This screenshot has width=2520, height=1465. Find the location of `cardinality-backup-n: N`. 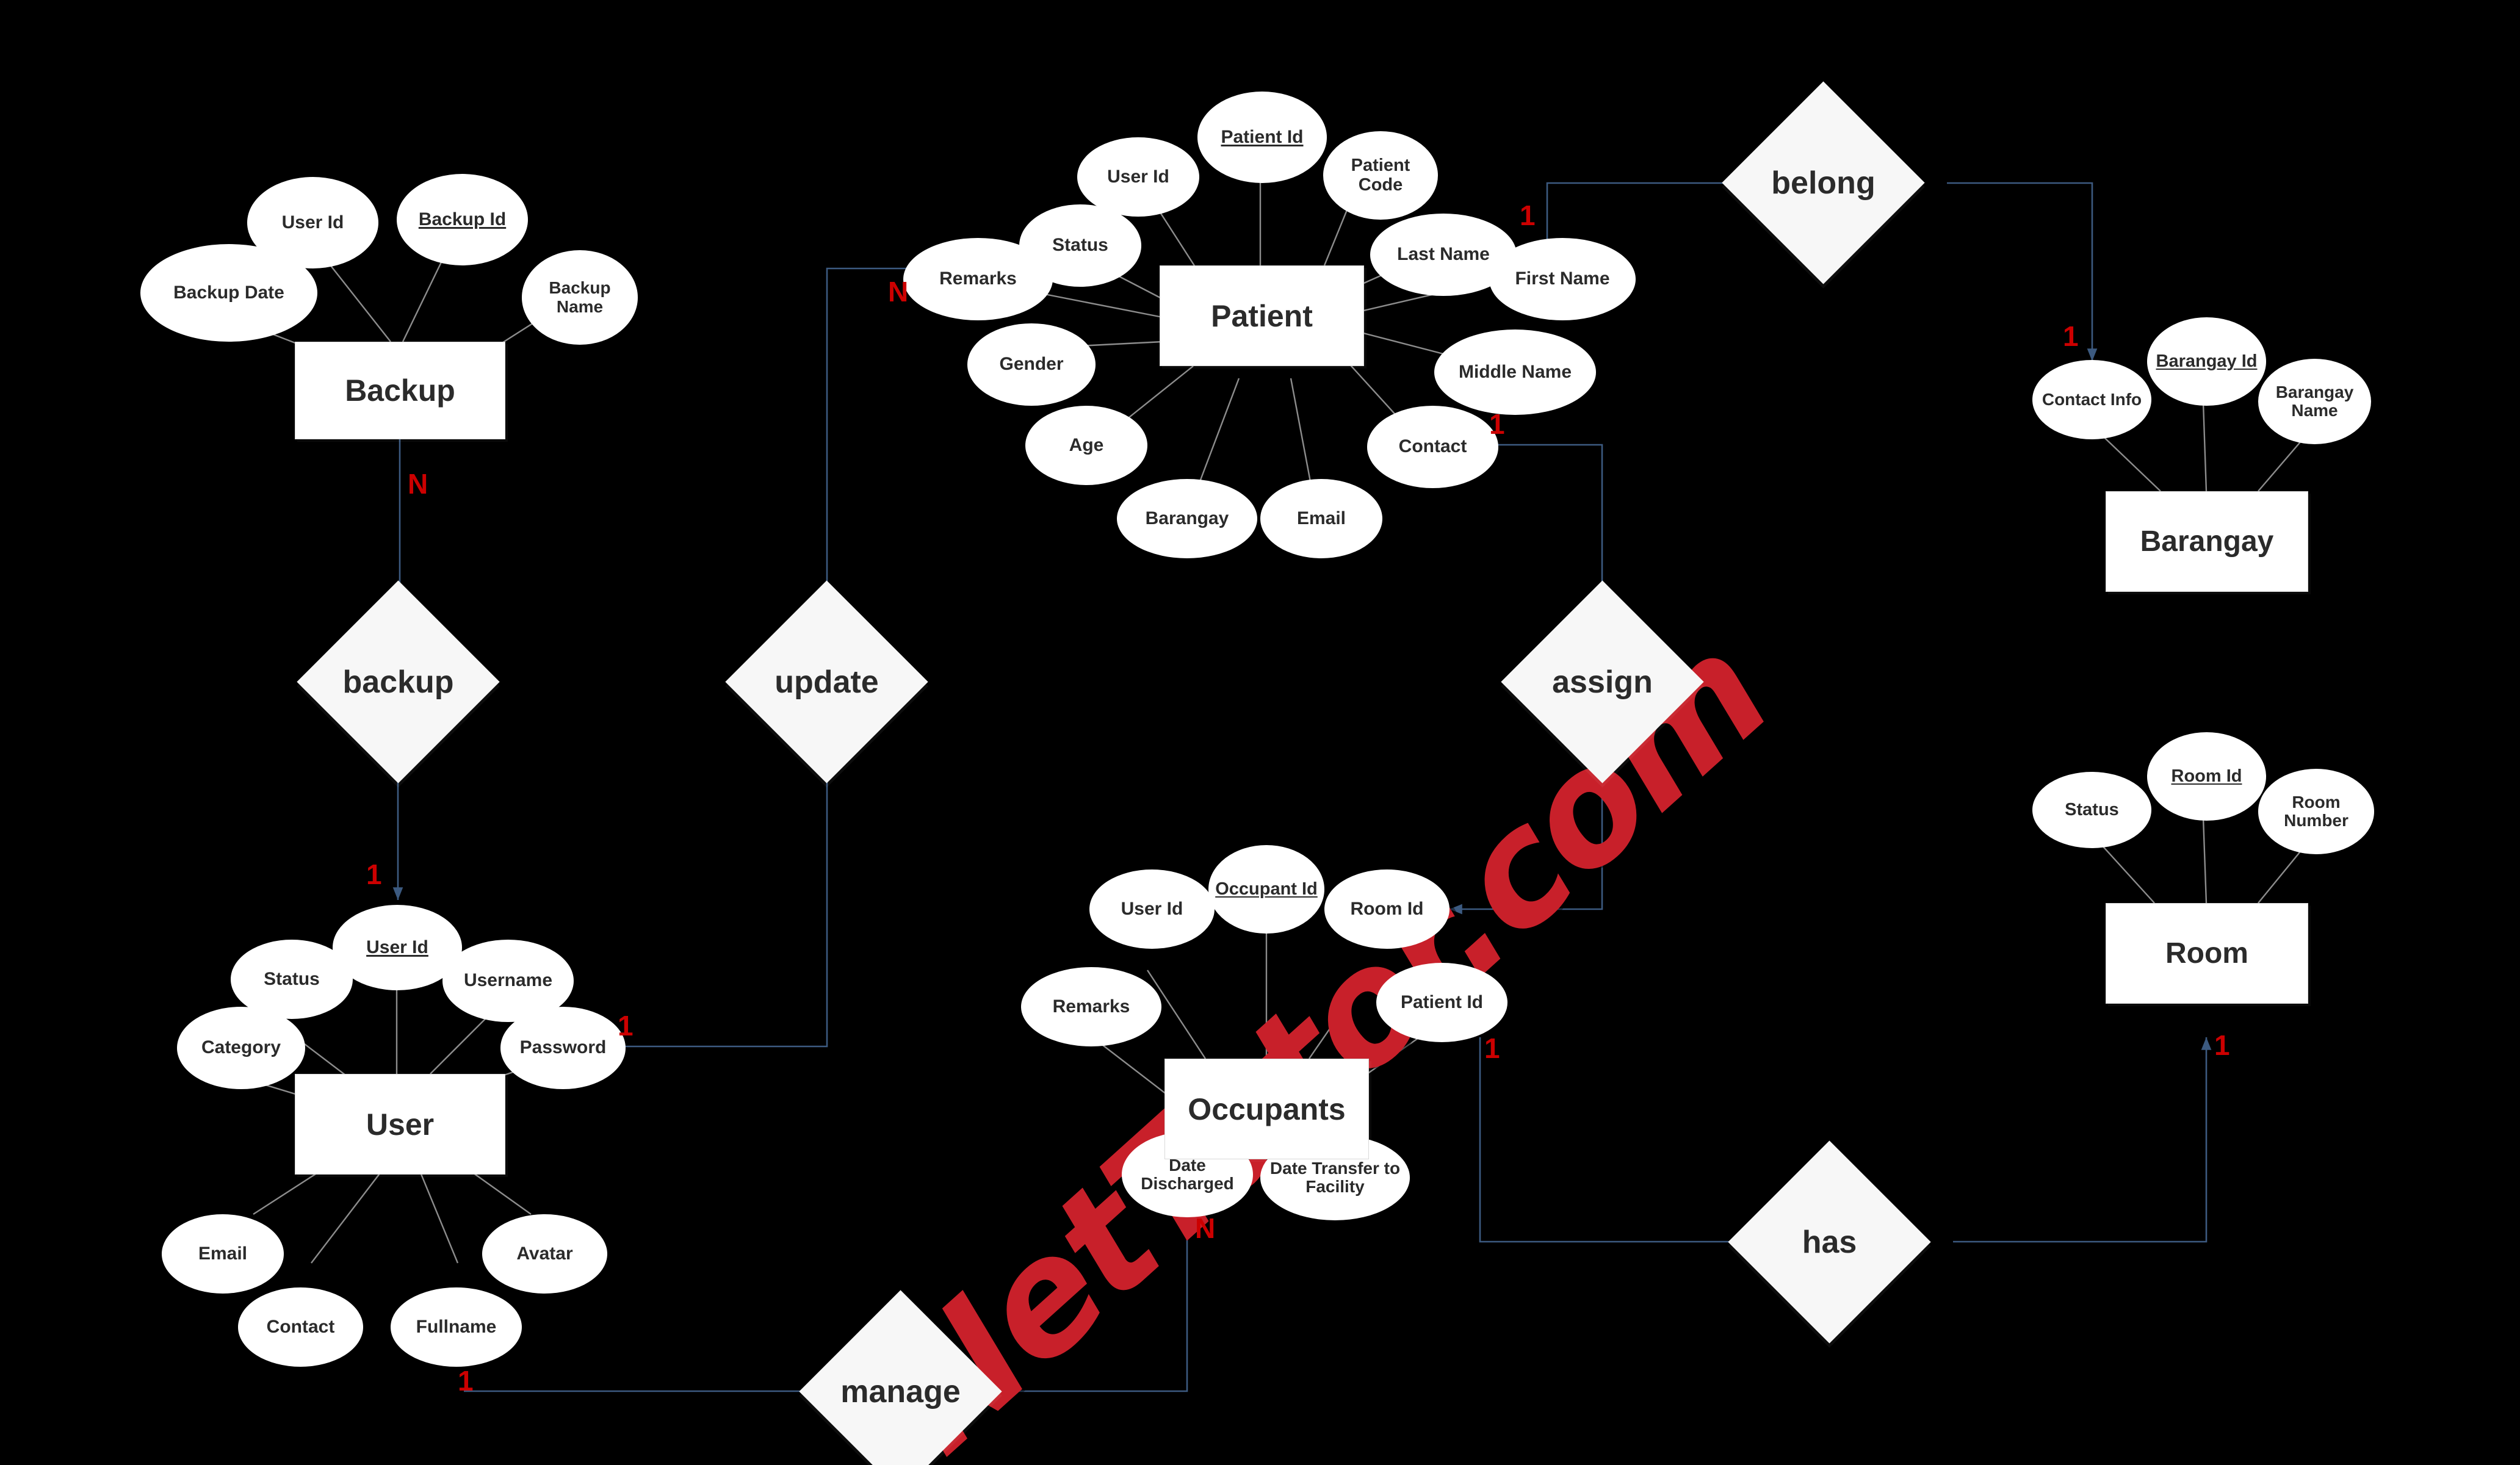

cardinality-backup-n: N is located at coordinates (418, 484).